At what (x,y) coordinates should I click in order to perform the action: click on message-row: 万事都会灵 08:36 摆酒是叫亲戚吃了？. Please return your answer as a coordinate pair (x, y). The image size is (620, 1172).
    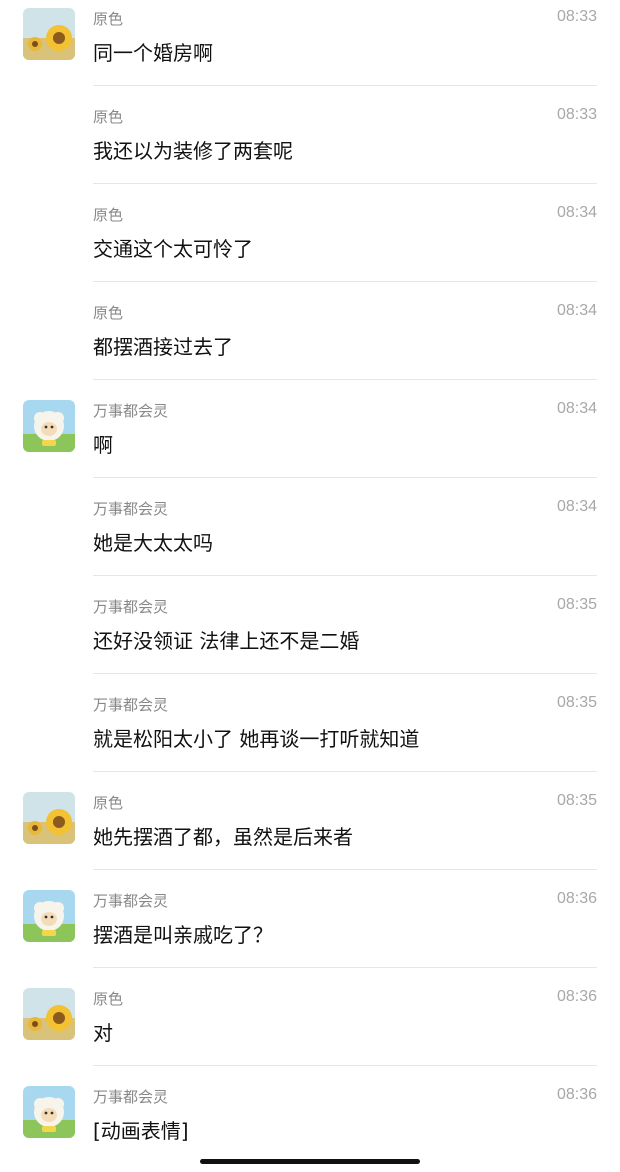
    Looking at the image, I should click on (310, 919).